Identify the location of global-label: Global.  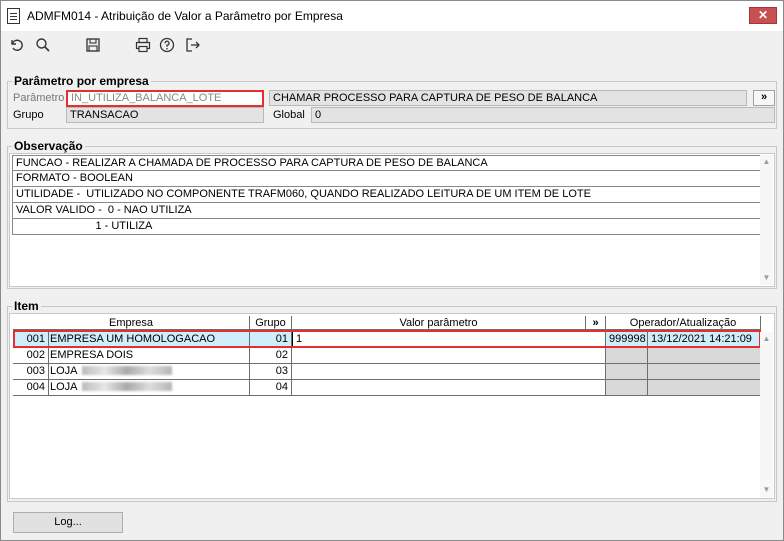
(289, 115).